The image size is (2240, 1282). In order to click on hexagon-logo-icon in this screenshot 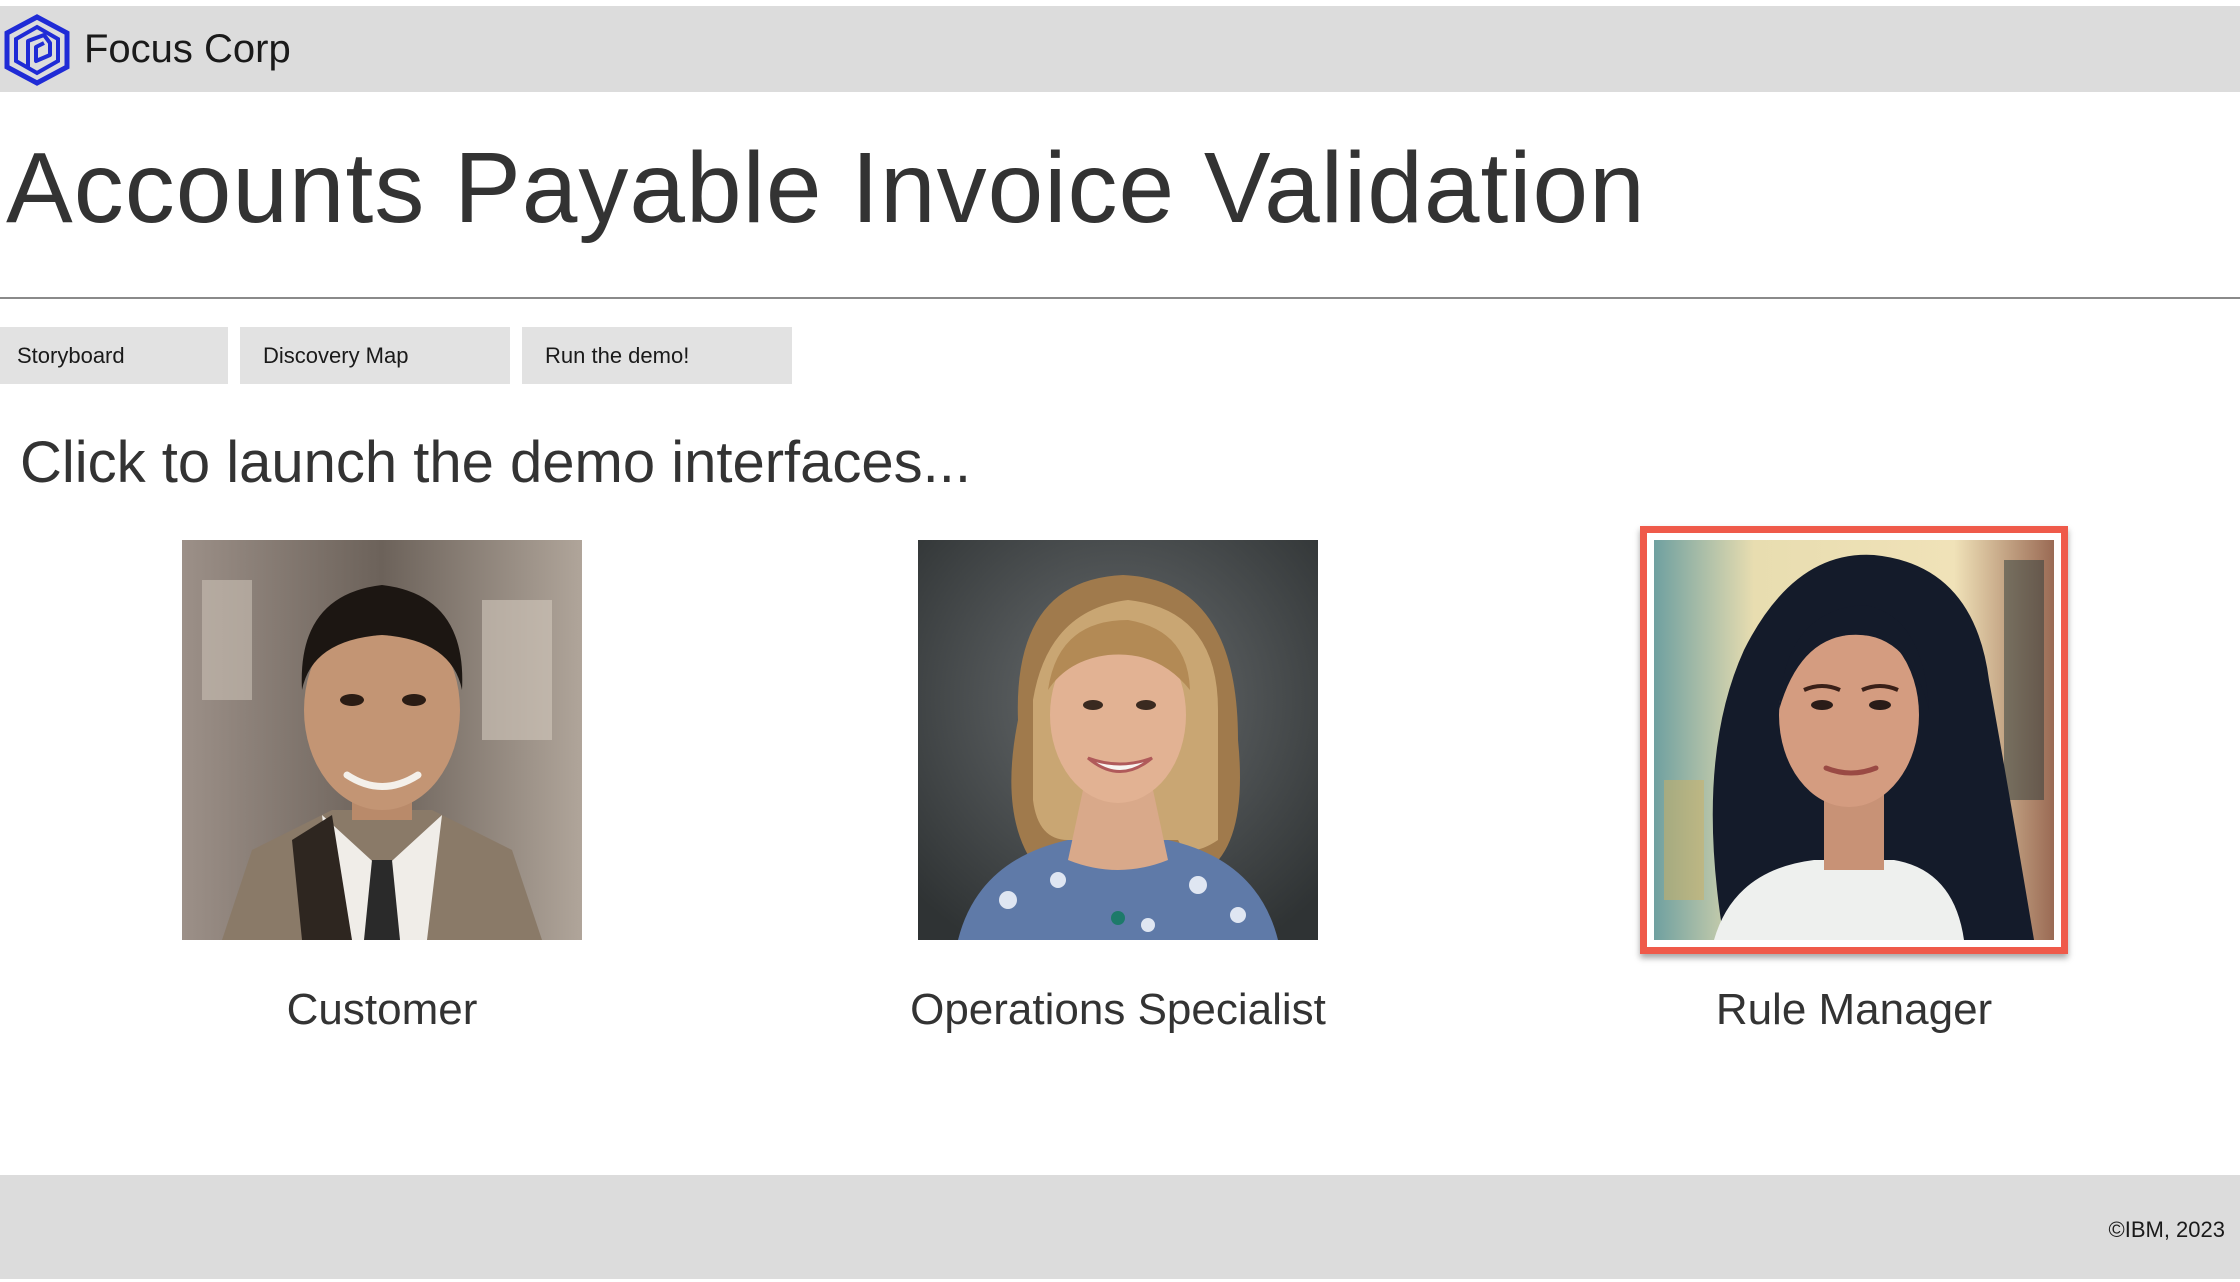, I will do `click(37, 50)`.